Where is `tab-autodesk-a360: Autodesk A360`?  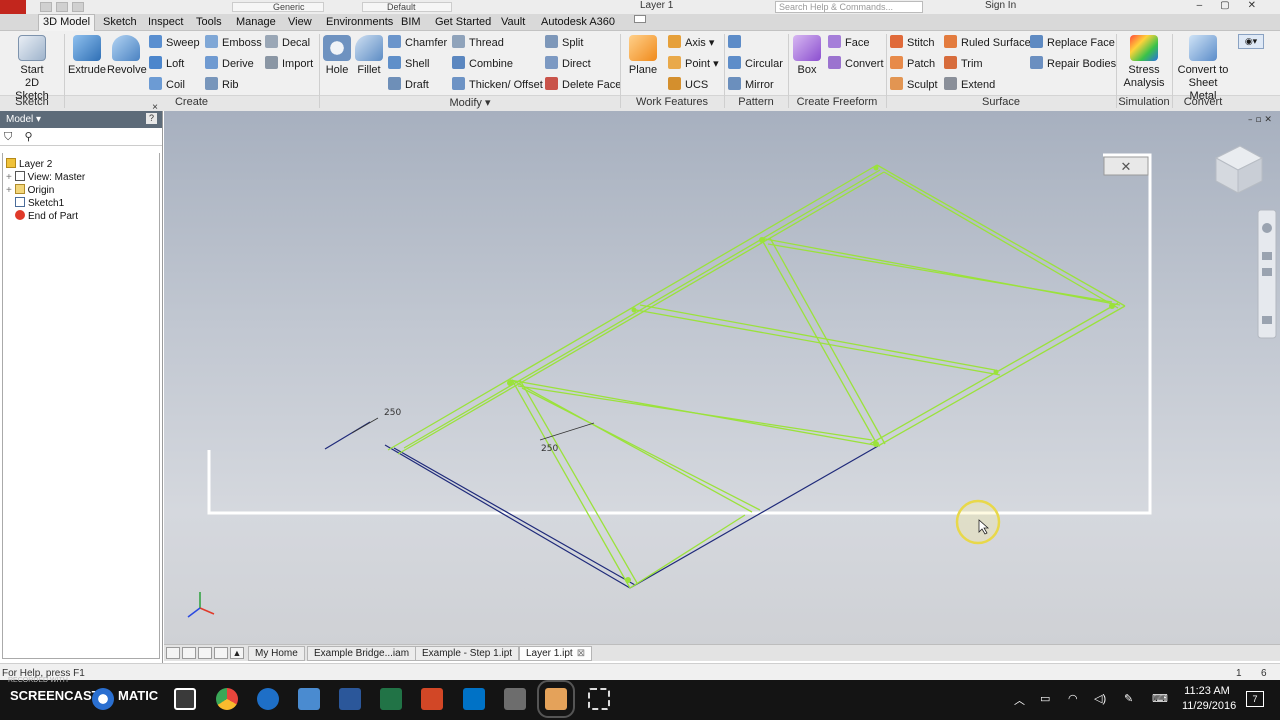
tab-autodesk-a360: Autodesk A360 is located at coordinates (578, 22).